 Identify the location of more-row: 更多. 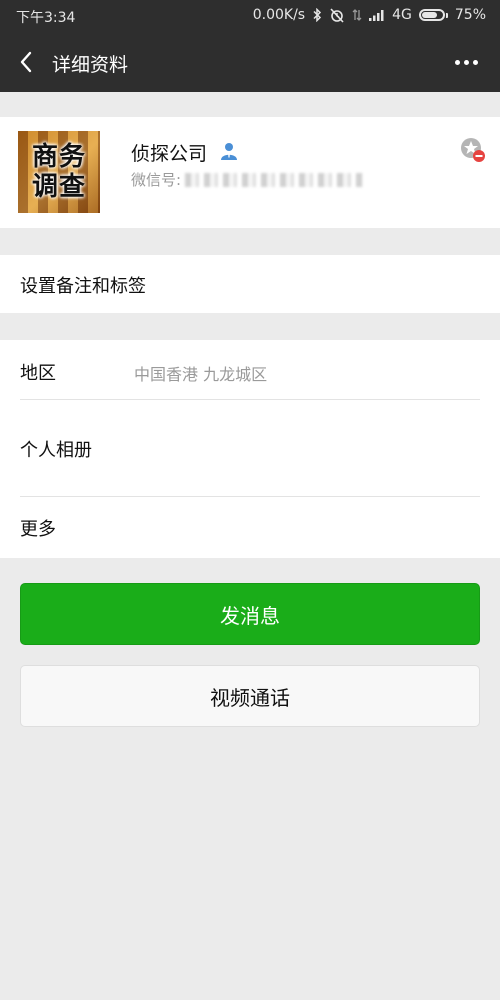
(250, 527).